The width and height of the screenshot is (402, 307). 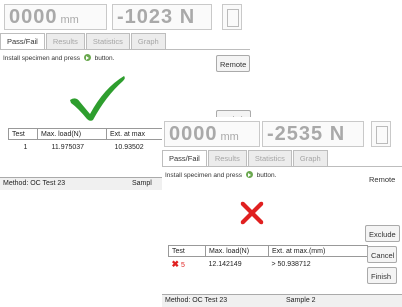 What do you see at coordinates (382, 275) in the screenshot?
I see `finish-button: Finish` at bounding box center [382, 275].